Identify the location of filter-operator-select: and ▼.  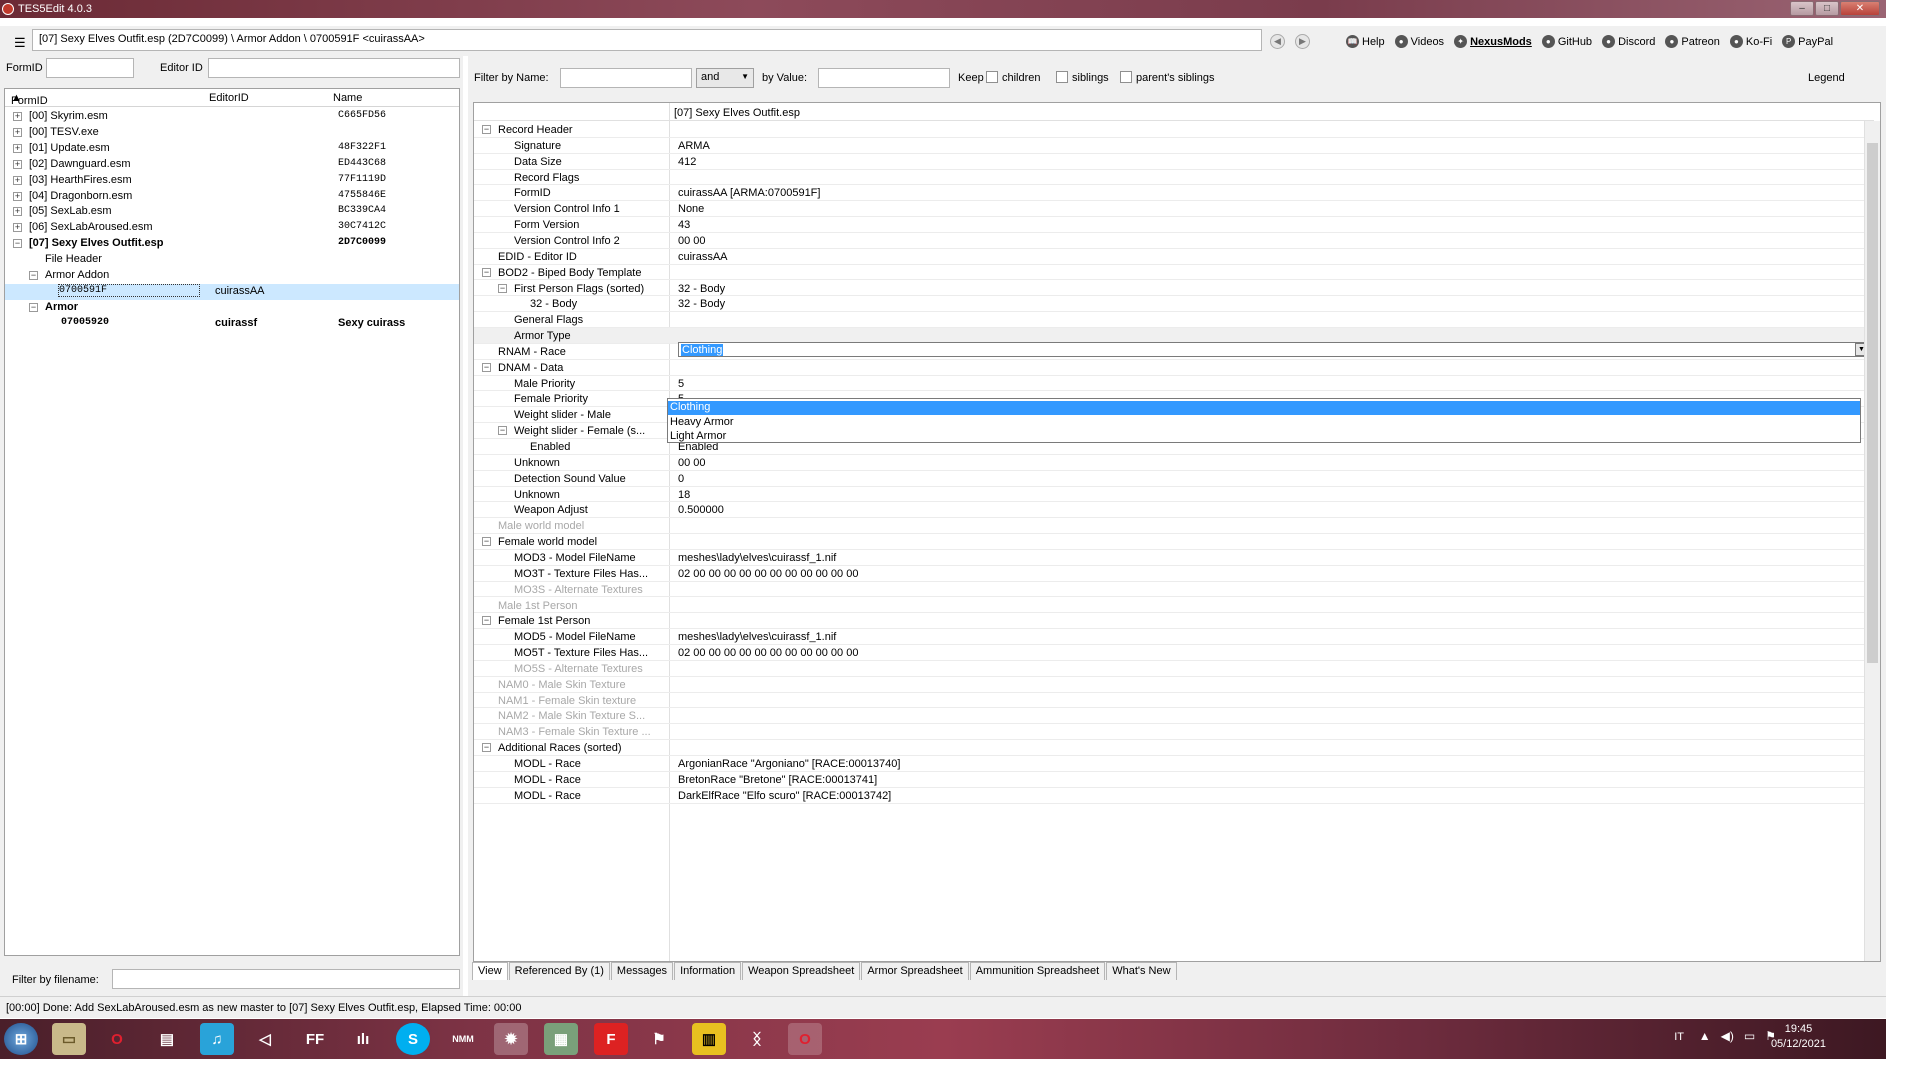
(725, 78).